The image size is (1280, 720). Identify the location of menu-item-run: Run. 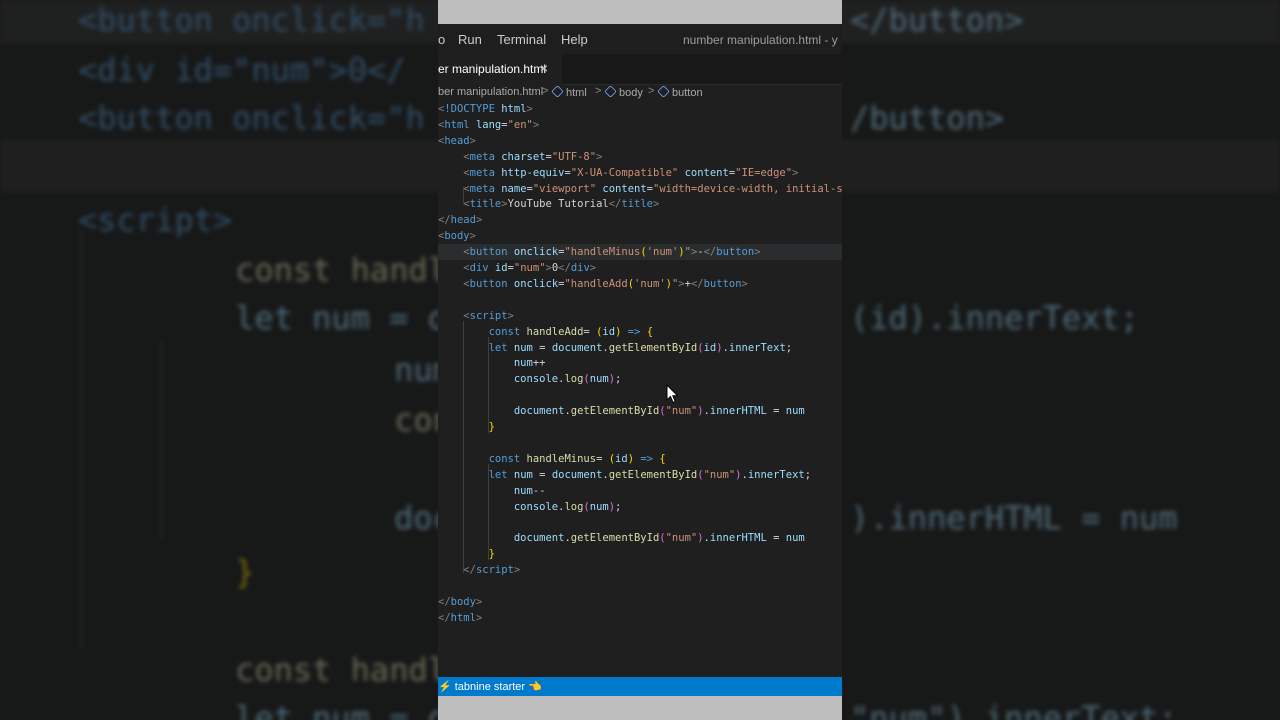
(470, 39).